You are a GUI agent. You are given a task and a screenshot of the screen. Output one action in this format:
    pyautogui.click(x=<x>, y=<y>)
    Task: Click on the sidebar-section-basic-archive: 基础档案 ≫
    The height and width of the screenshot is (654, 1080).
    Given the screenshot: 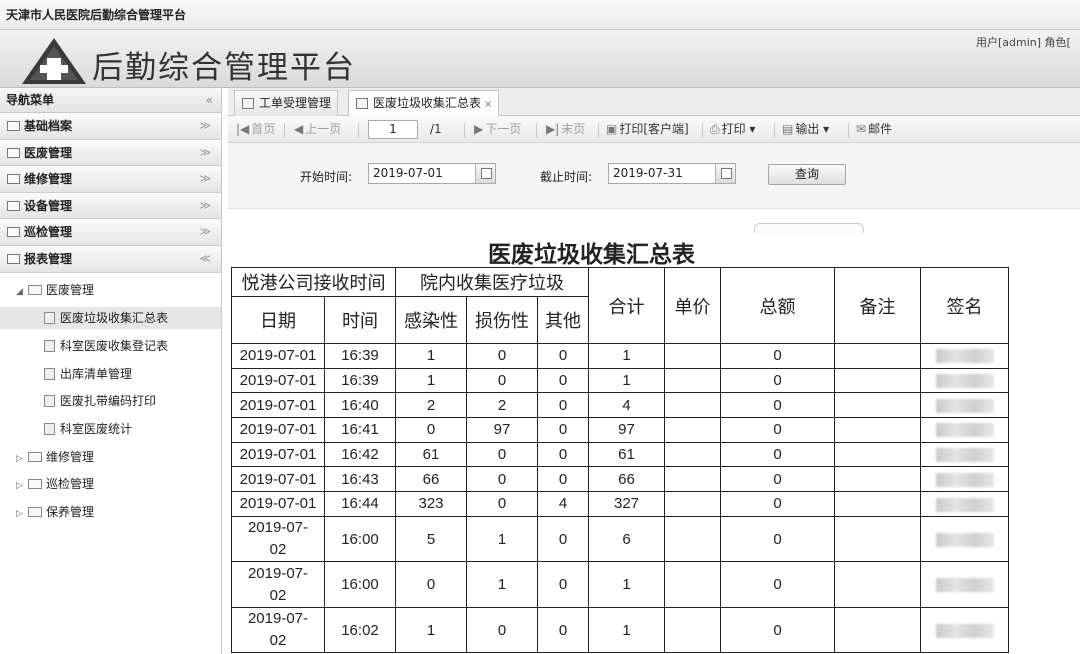 What is the action you would take?
    pyautogui.click(x=110, y=126)
    